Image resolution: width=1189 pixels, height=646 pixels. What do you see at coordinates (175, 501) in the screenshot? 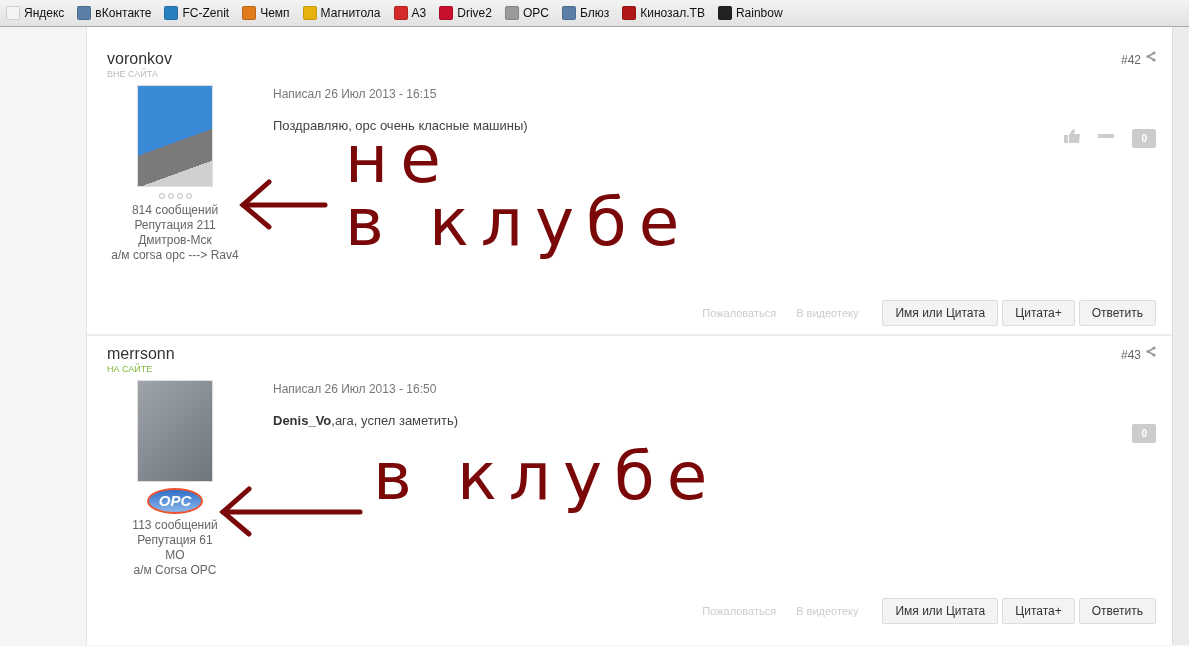
I see `club-logo: OPC` at bounding box center [175, 501].